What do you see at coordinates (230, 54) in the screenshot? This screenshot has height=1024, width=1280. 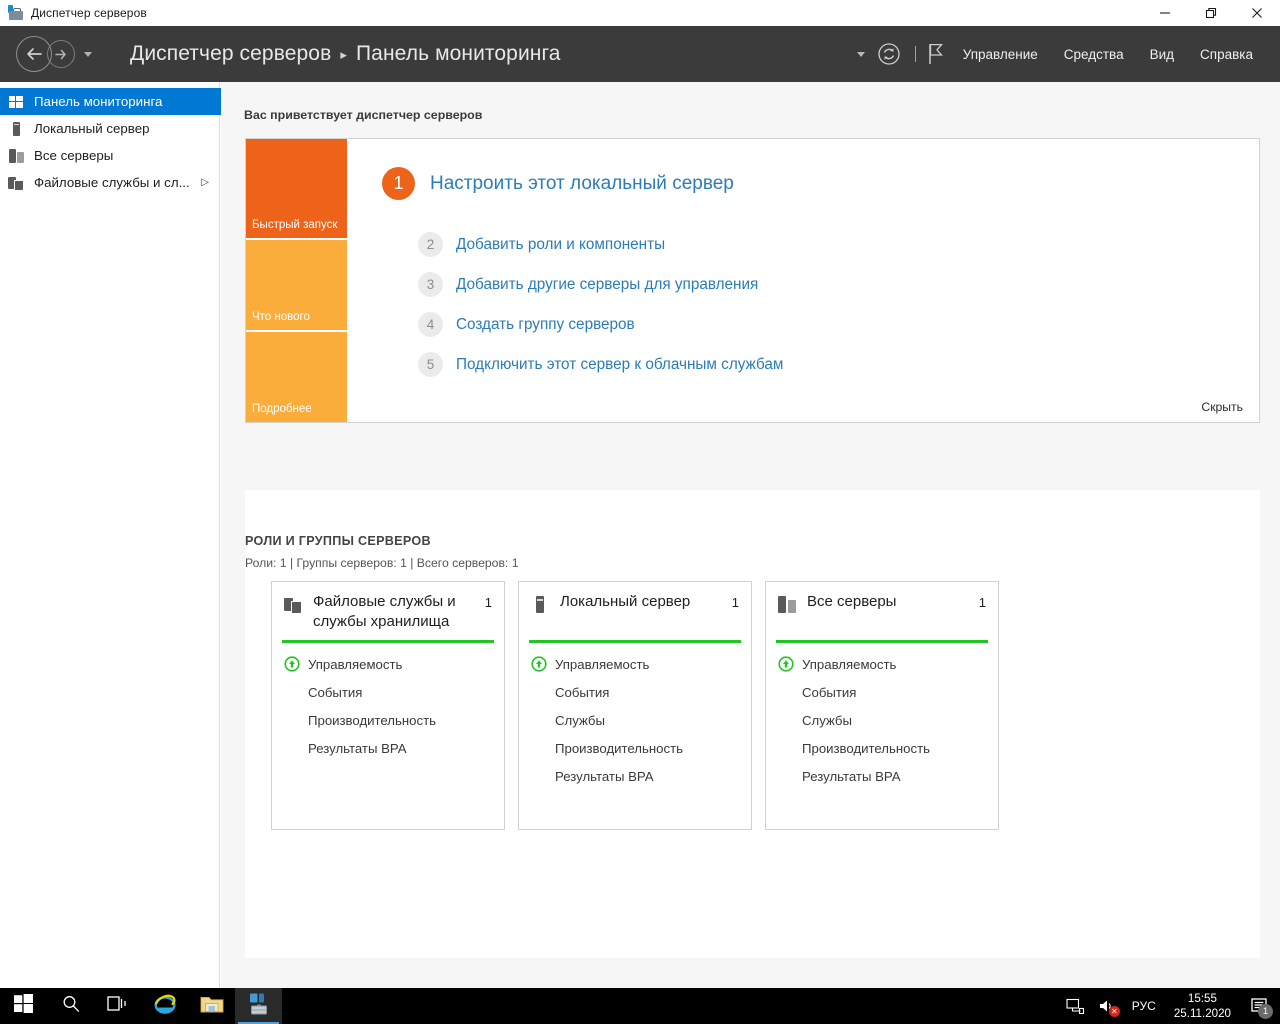 I see `breadcrumb-root: Диспетчер серверов` at bounding box center [230, 54].